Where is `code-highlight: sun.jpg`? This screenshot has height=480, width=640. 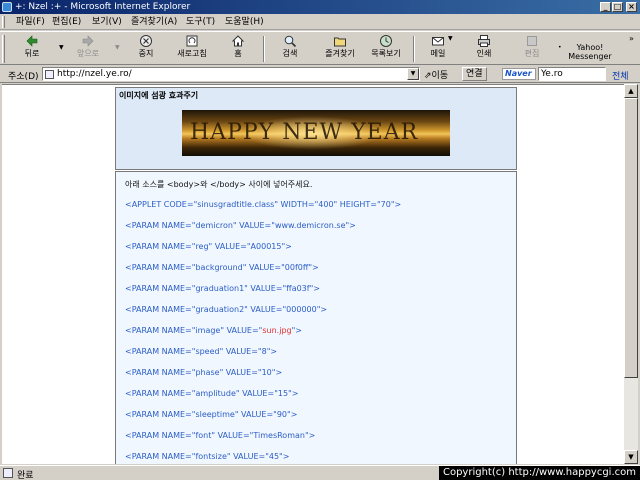
code-highlight: sun.jpg is located at coordinates (277, 330).